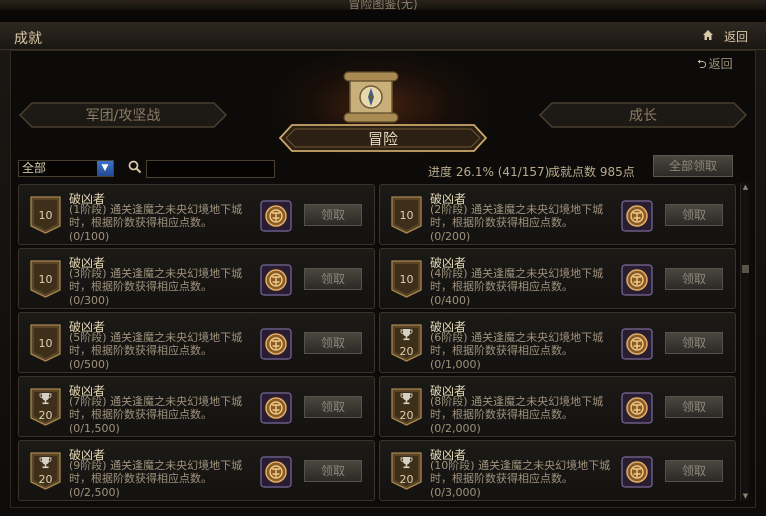 The image size is (766, 516). I want to click on achievement-progress: (0/2,000), so click(455, 428).